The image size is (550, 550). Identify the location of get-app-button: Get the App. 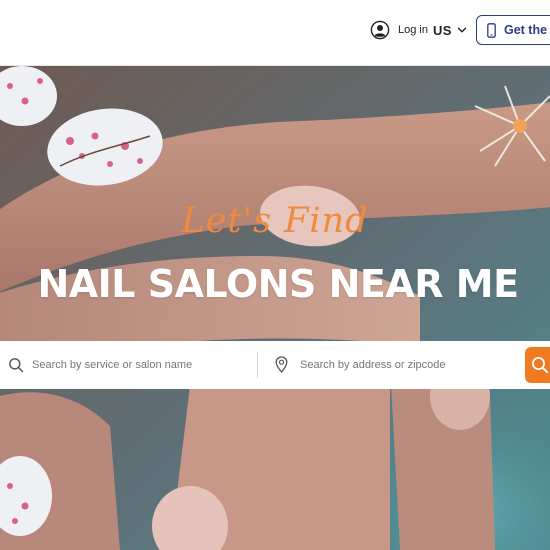
(513, 30).